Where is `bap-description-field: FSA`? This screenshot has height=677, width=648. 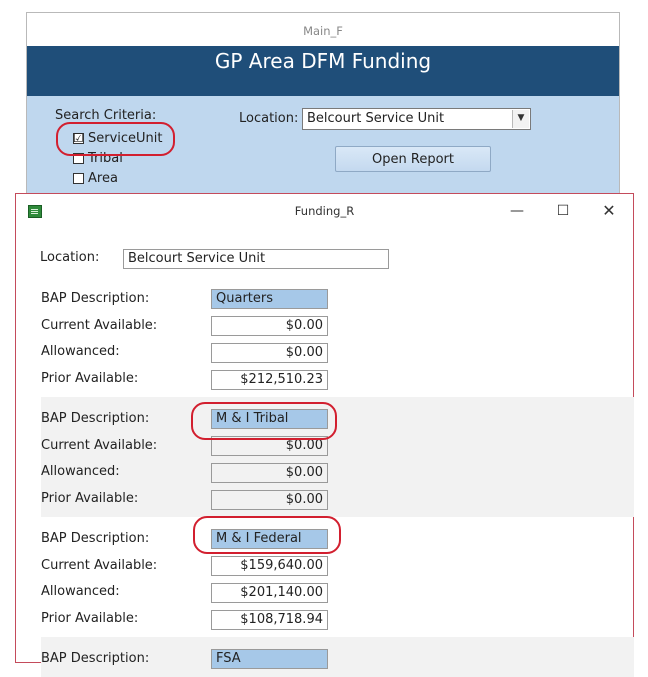
bap-description-field: FSA is located at coordinates (269, 659).